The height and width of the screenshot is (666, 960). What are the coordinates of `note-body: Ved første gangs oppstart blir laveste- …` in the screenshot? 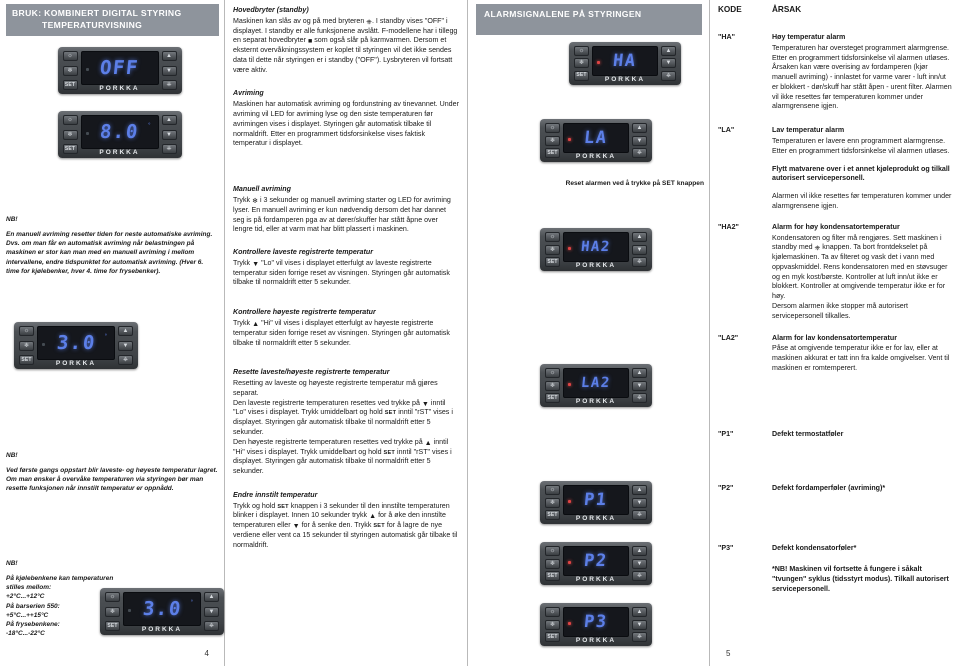 It's located at (112, 480).